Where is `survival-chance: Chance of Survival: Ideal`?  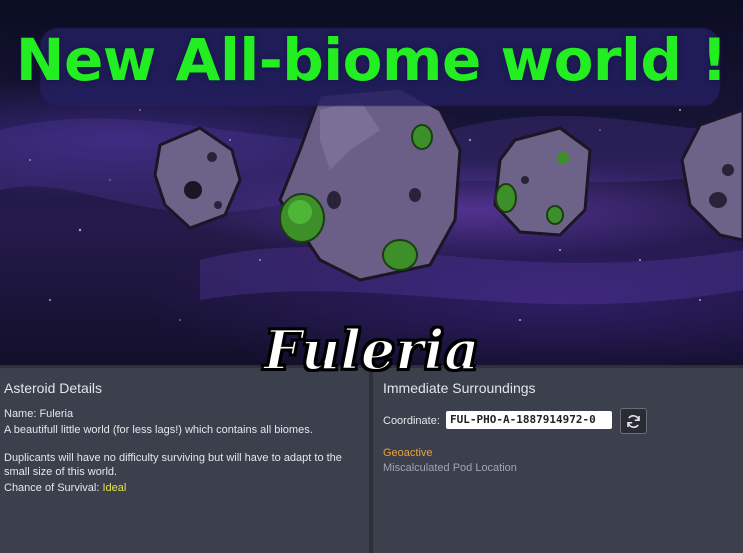
survival-chance: Chance of Survival: Ideal is located at coordinates (65, 488).